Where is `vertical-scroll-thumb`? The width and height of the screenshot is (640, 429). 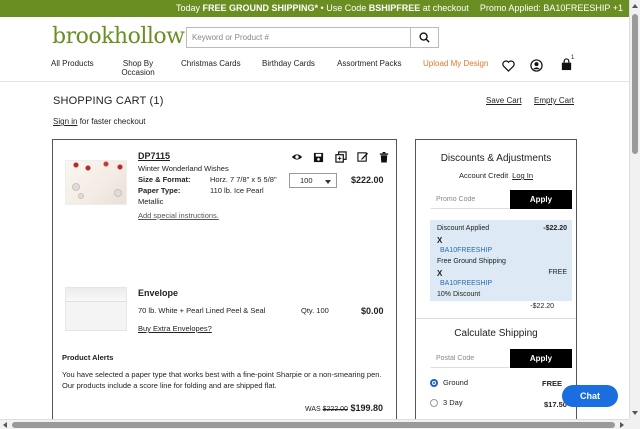 vertical-scroll-thumb is located at coordinates (635, 84).